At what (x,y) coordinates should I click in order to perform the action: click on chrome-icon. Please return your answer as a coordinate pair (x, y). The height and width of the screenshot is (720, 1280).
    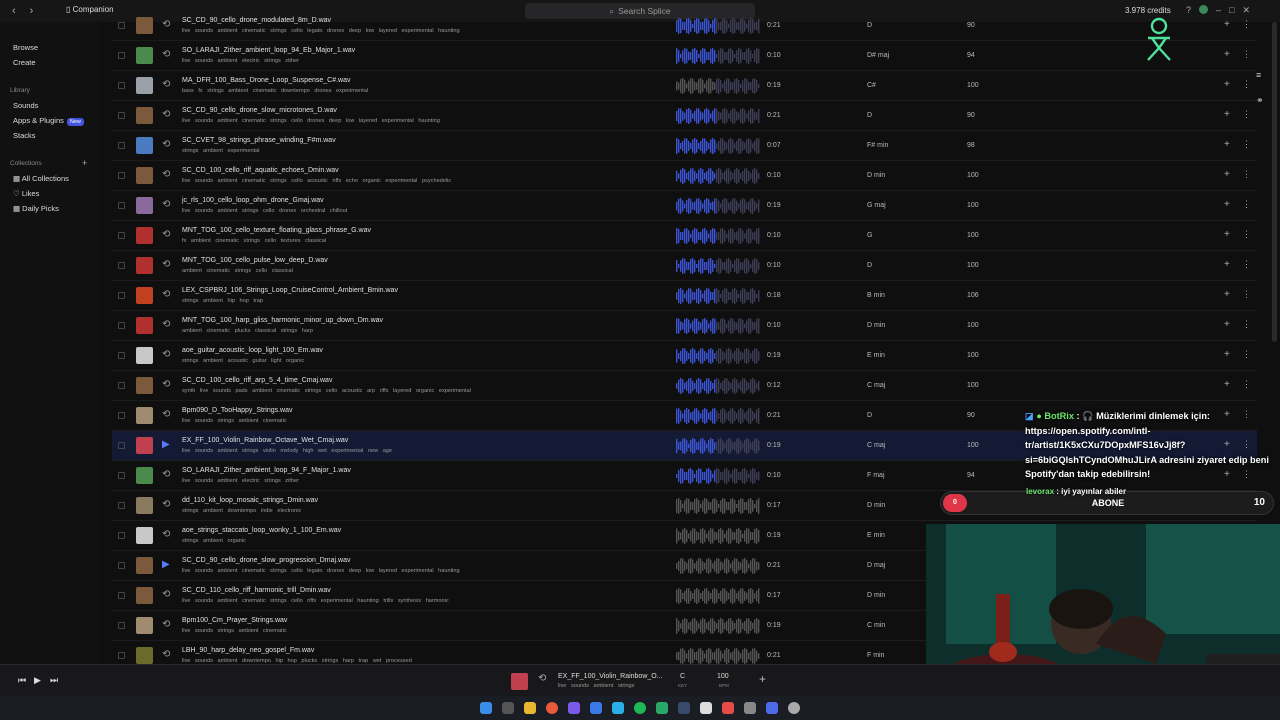
    Looking at the image, I should click on (552, 708).